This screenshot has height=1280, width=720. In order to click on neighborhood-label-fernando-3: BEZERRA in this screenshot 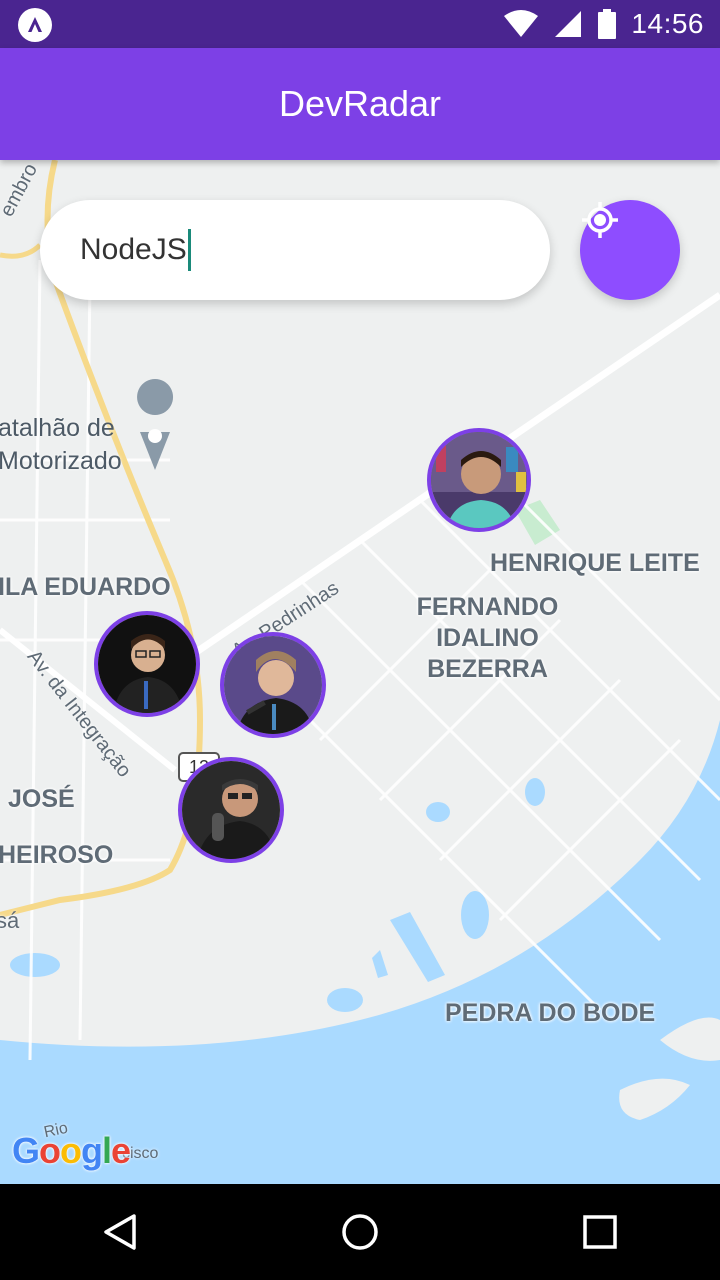, I will do `click(487, 669)`.